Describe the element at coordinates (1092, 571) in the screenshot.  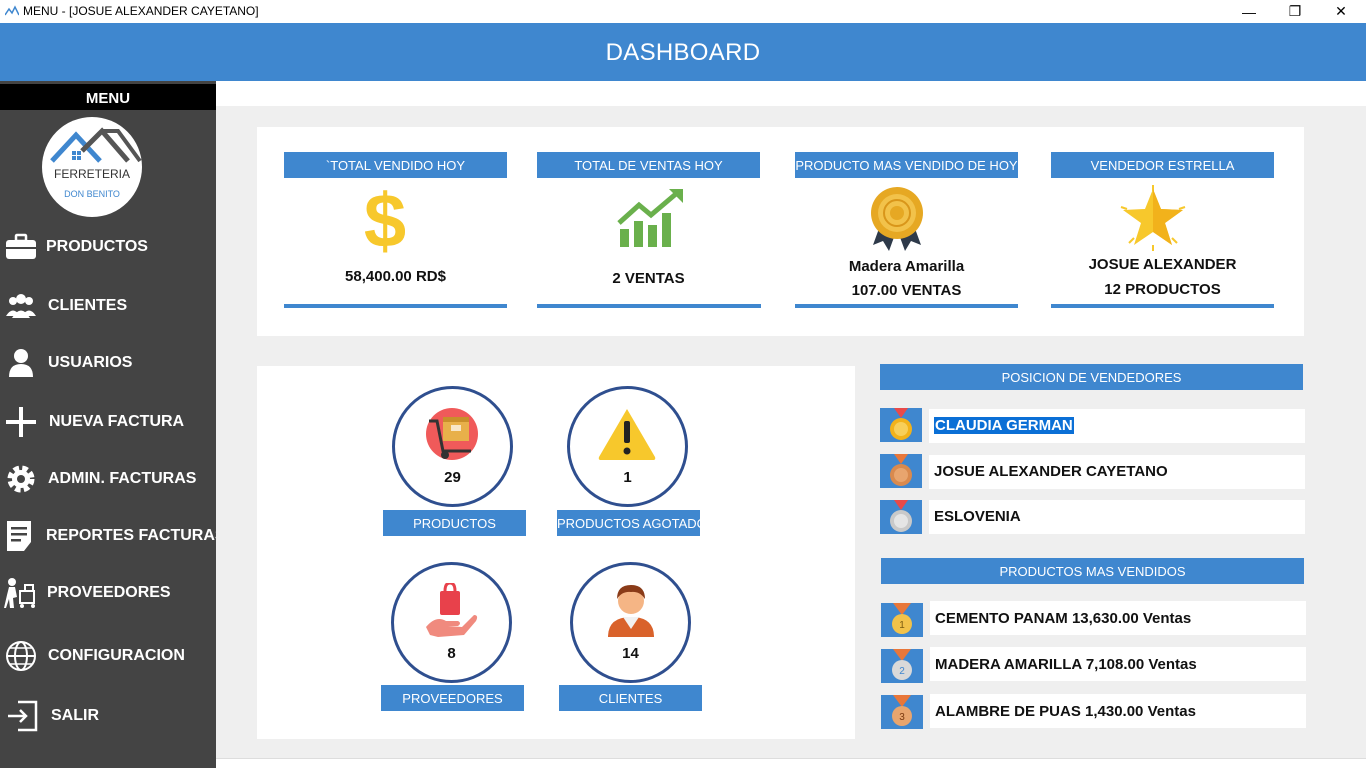
I see `top-products-title: PRODUCTOS MAS VENDIDOS` at that location.